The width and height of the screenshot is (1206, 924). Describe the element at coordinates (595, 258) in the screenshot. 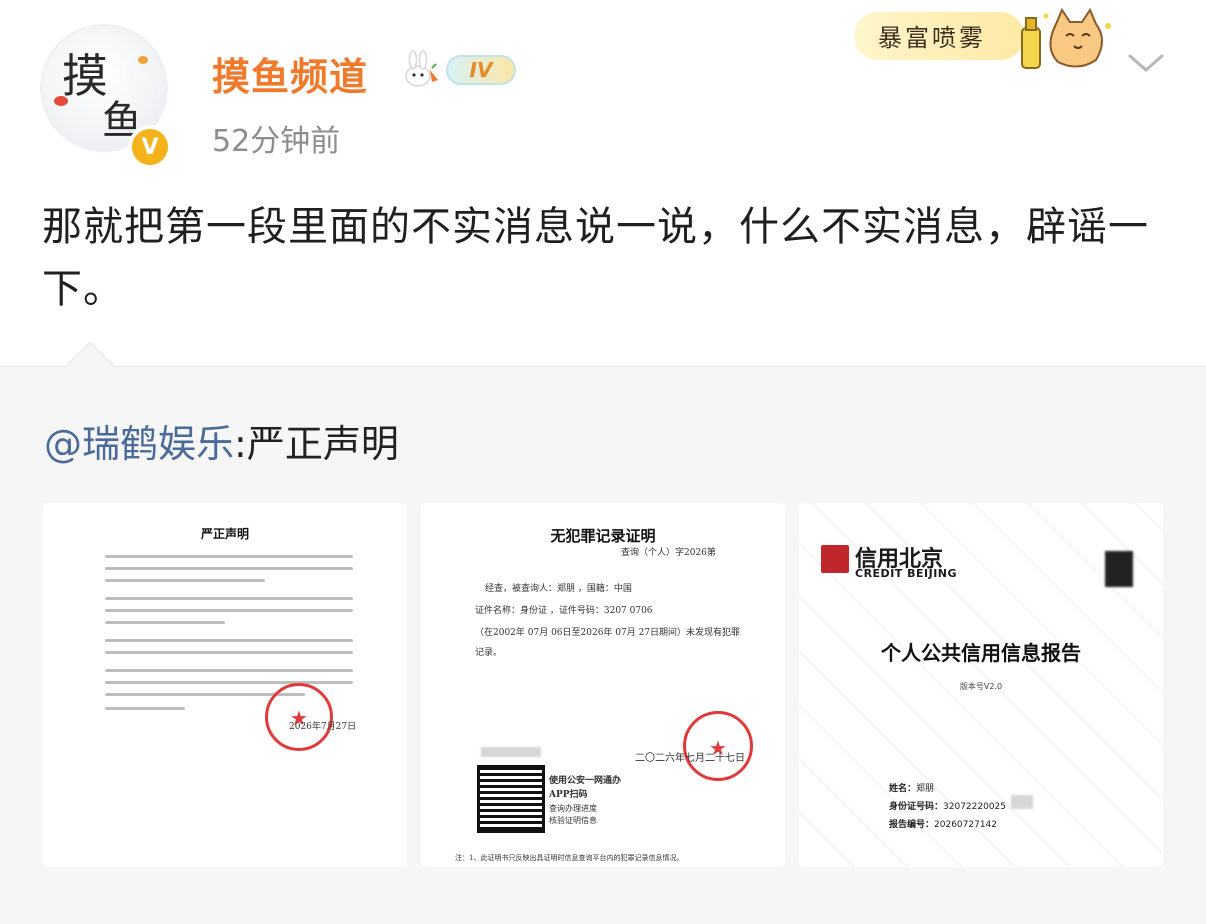

I see `post-text: 那就把第一段里面的不实消息说一说，什么不实消息，辟谣一下。` at that location.